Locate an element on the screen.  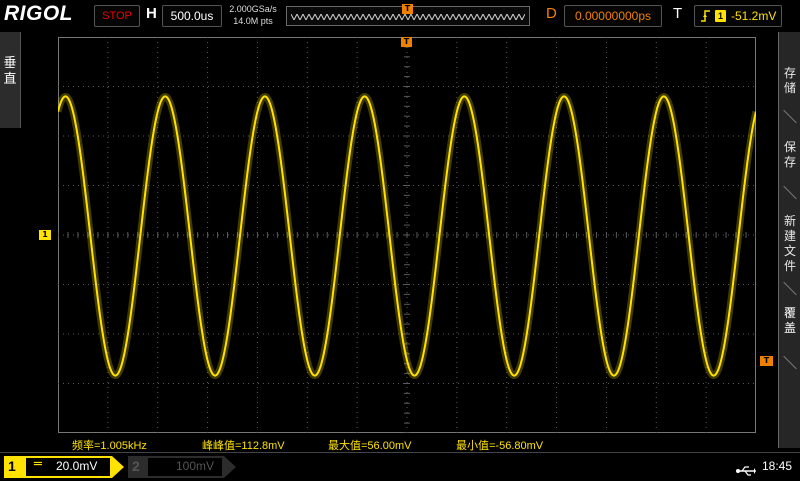
menu-overwrite: 覆 盖 is located at coordinates (789, 321).